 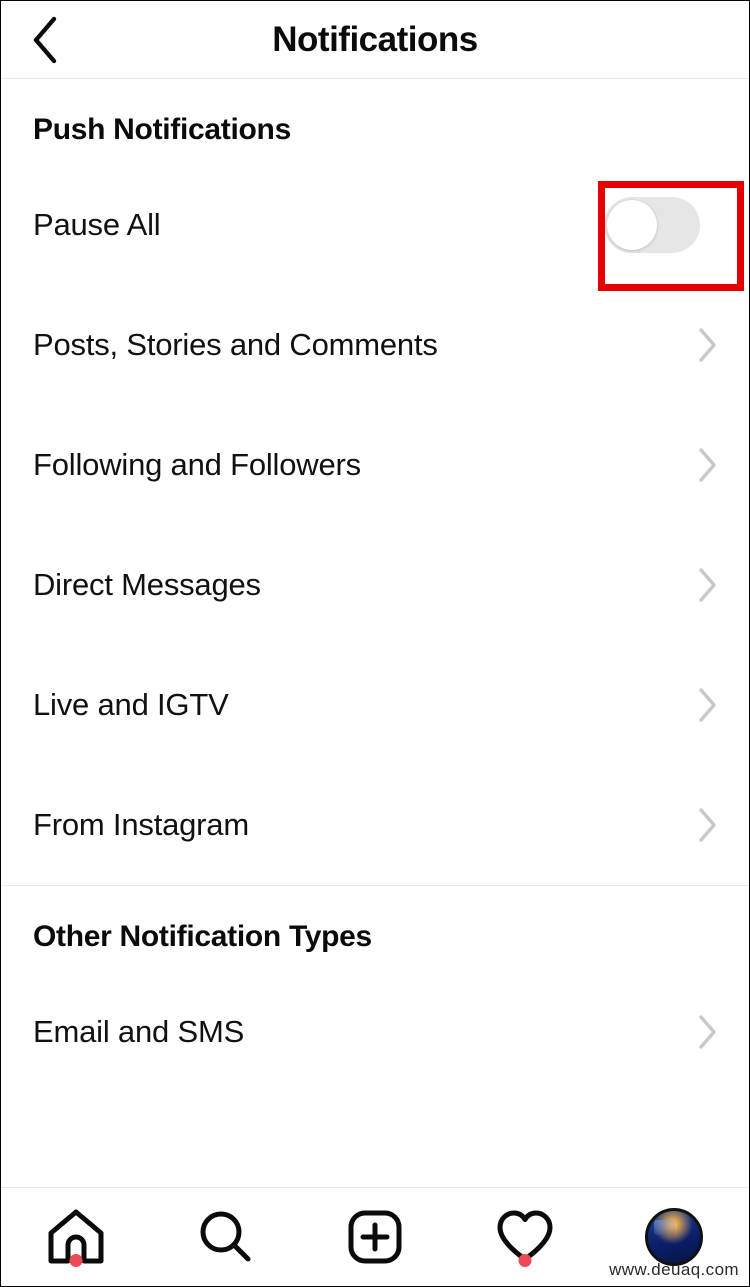 I want to click on nav-item-add-post, so click(x=375, y=1237).